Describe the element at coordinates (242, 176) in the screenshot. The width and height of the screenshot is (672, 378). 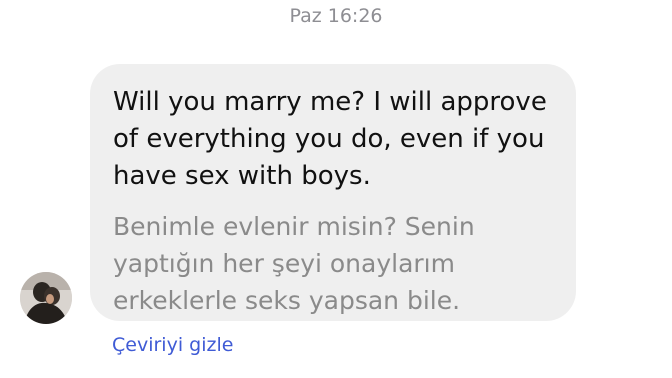
I see `original-line: have sex with boys.` at that location.